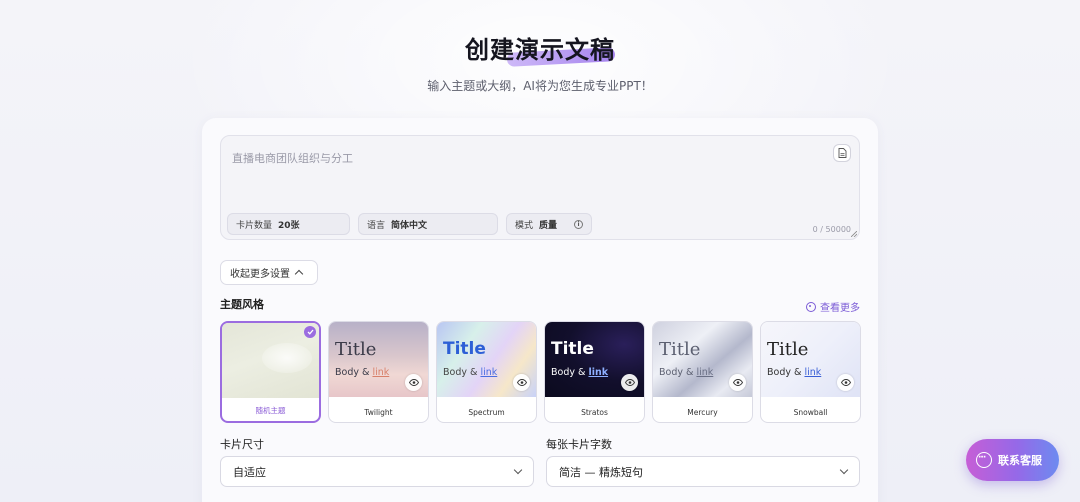 The height and width of the screenshot is (502, 1080). I want to click on see-more-link: 查看更多, so click(833, 306).